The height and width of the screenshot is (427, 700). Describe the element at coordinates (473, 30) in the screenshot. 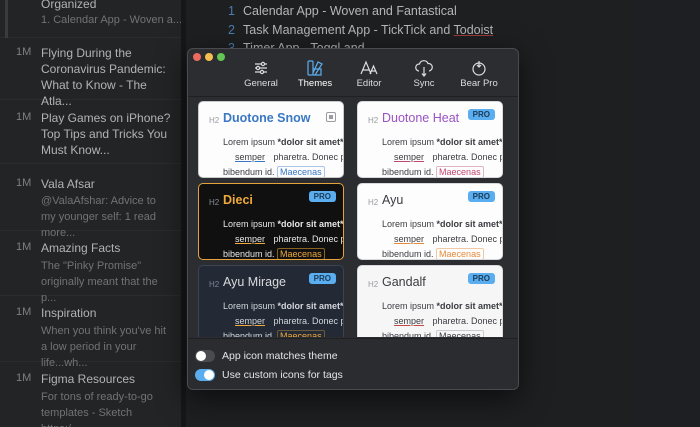

I see `misspelled-word: Todoist` at that location.